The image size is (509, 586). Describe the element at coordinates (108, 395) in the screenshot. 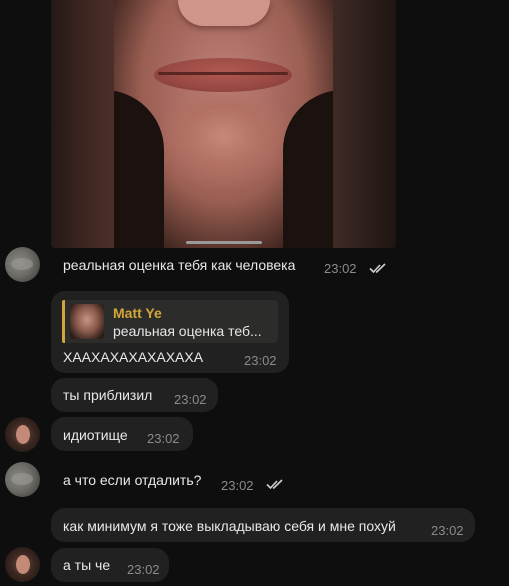

I see `message-text: ты приблизил` at that location.